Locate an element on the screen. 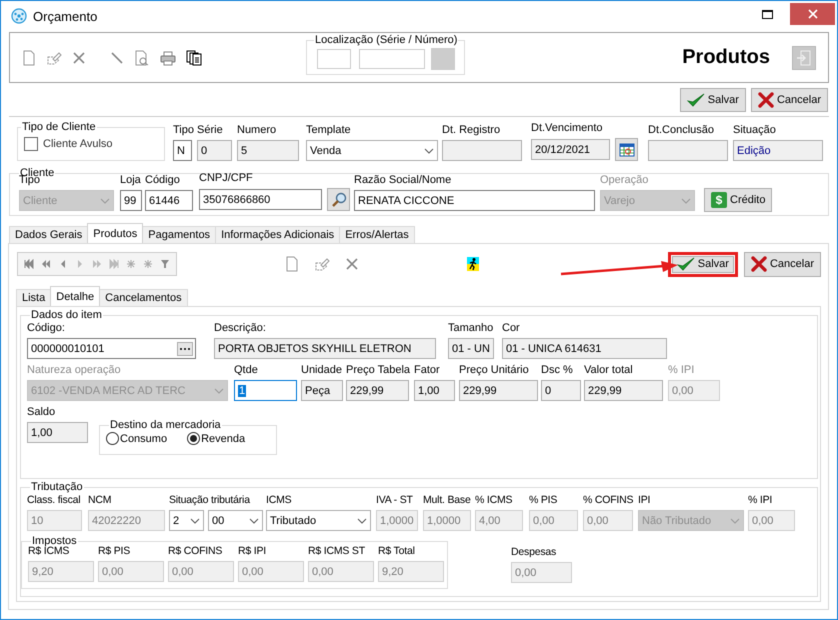 The image size is (838, 620). close-icon is located at coordinates (766, 100).